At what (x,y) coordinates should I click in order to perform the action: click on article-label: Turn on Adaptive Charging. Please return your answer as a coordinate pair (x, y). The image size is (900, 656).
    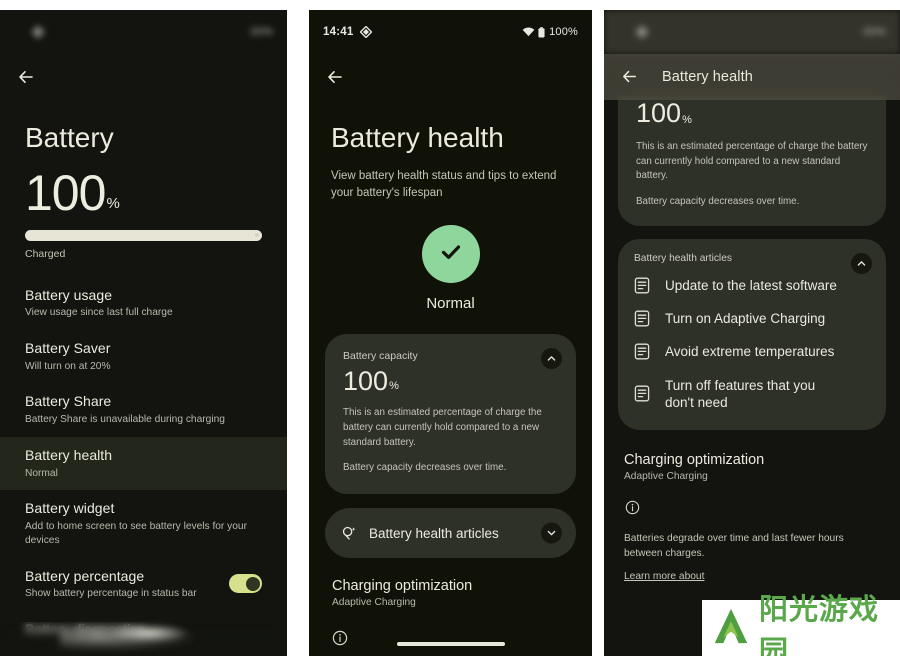
    Looking at the image, I should click on (745, 319).